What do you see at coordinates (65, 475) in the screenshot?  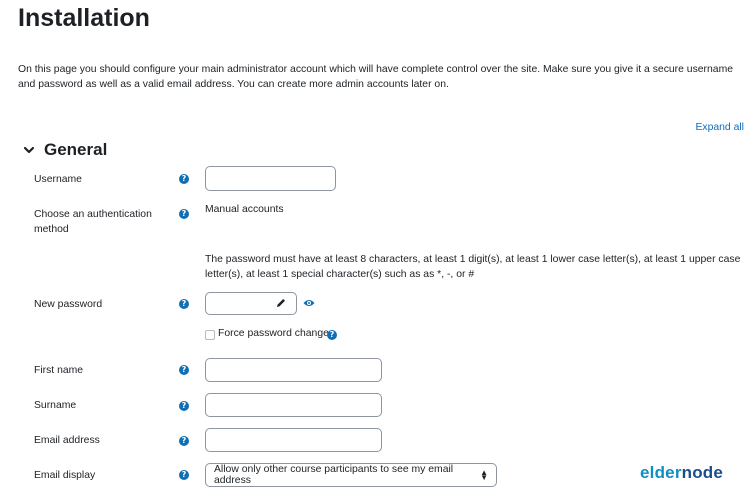 I see `email-display-label: Email display` at bounding box center [65, 475].